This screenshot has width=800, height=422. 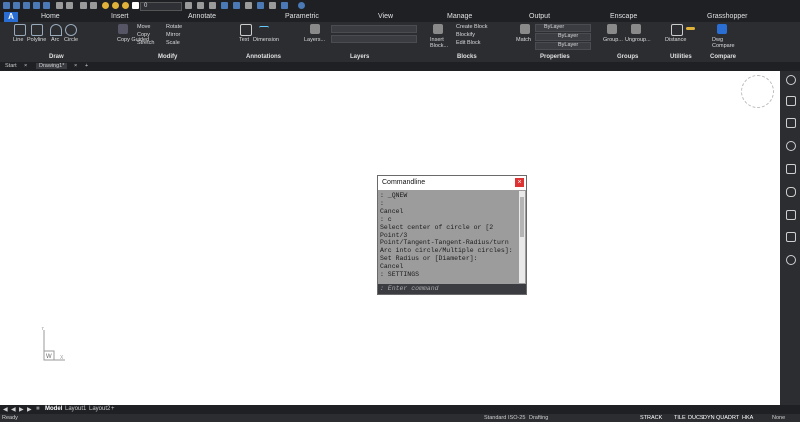 I want to click on save-icon, so click(x=36, y=5).